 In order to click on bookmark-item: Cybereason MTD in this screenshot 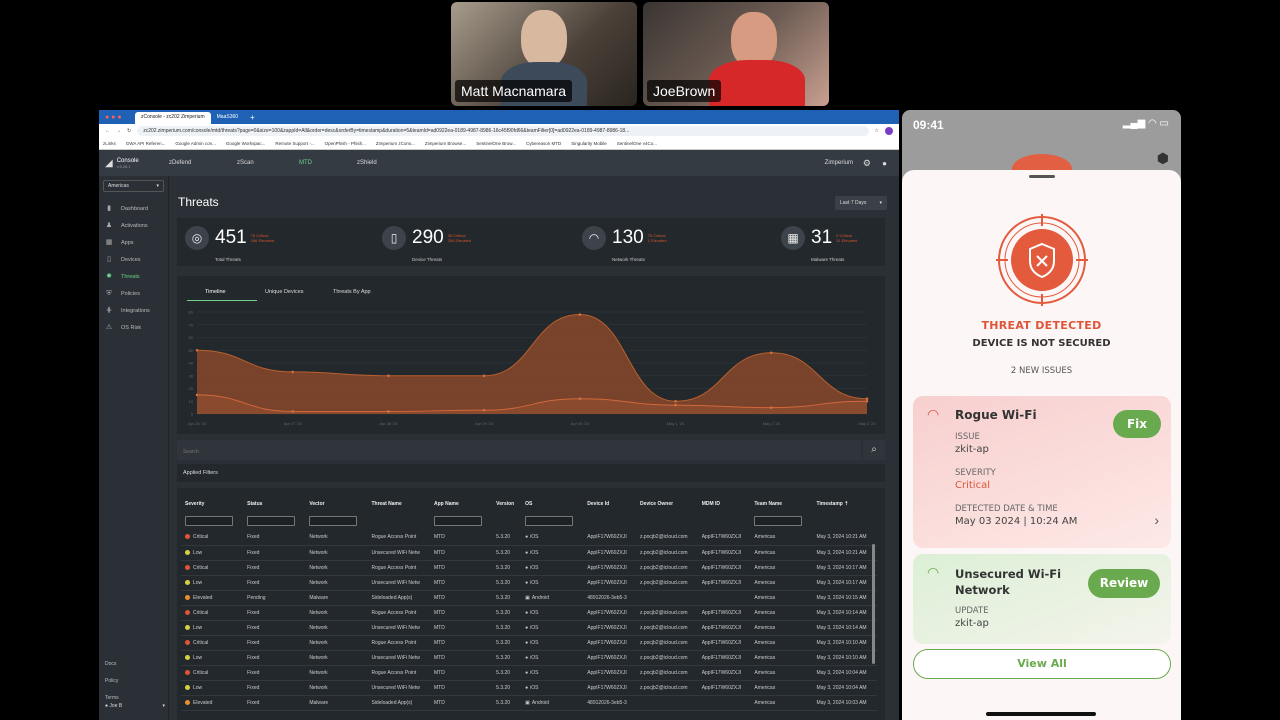, I will do `click(543, 143)`.